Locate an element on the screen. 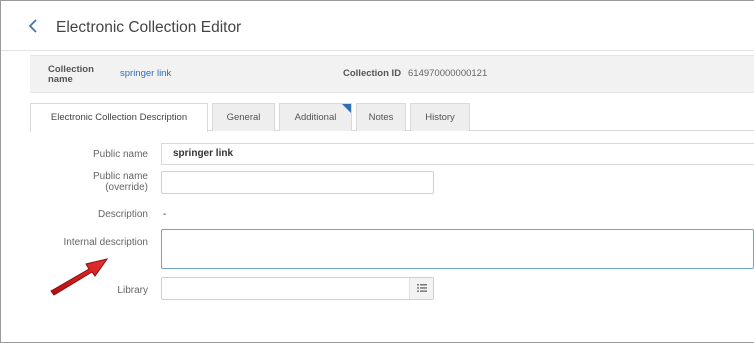  tab-flag-icon is located at coordinates (346, 108).